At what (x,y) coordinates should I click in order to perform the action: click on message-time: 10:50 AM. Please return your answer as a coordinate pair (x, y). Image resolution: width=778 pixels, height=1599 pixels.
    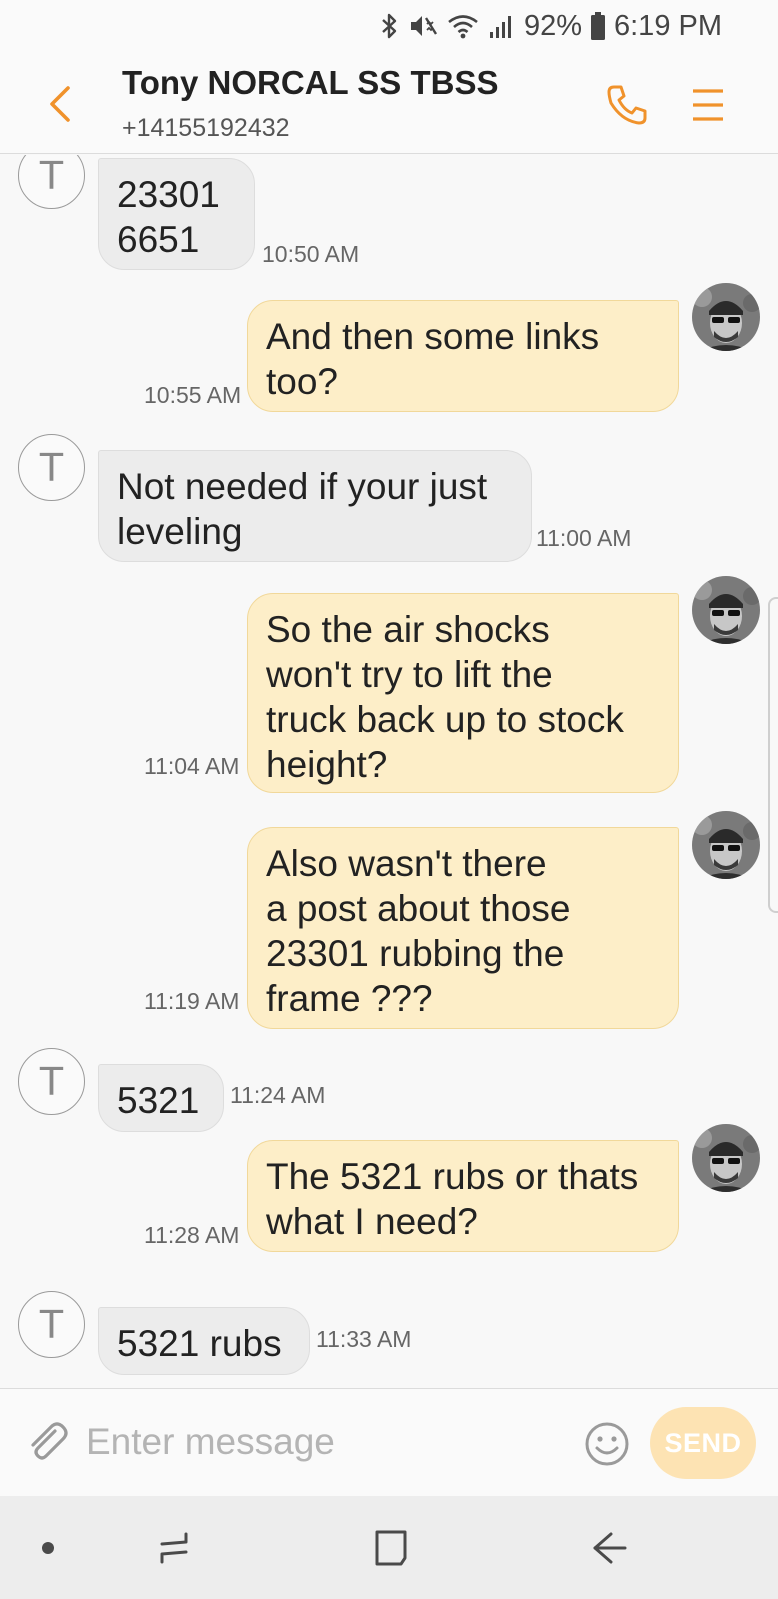
    Looking at the image, I should click on (311, 254).